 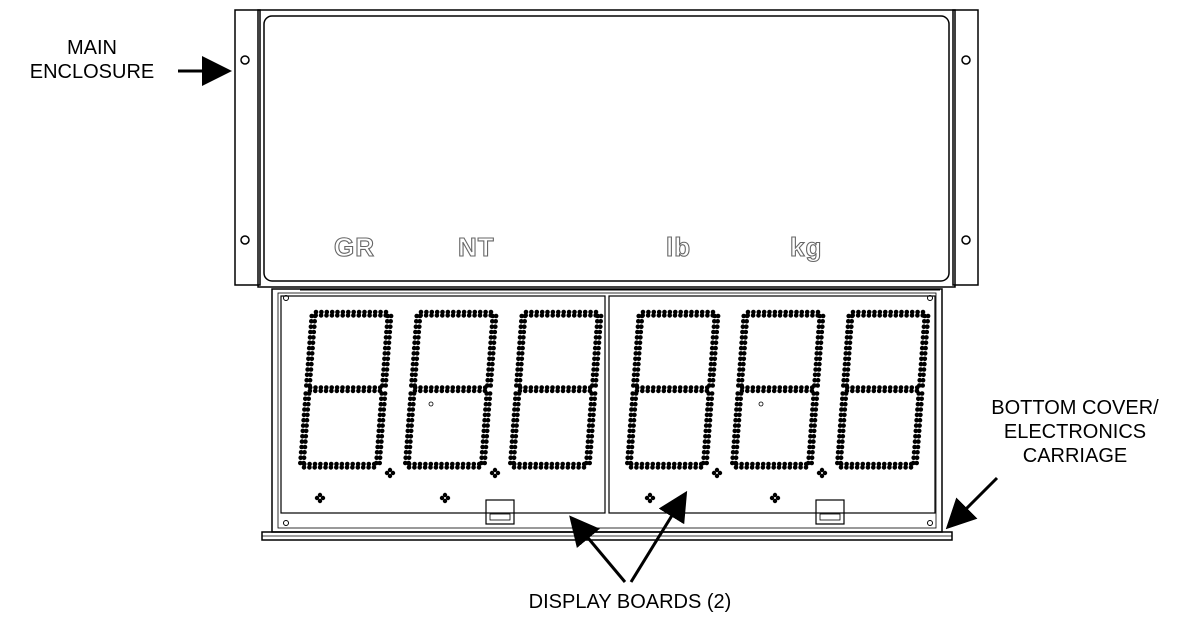 I want to click on mounting-hole, so click(x=245, y=240).